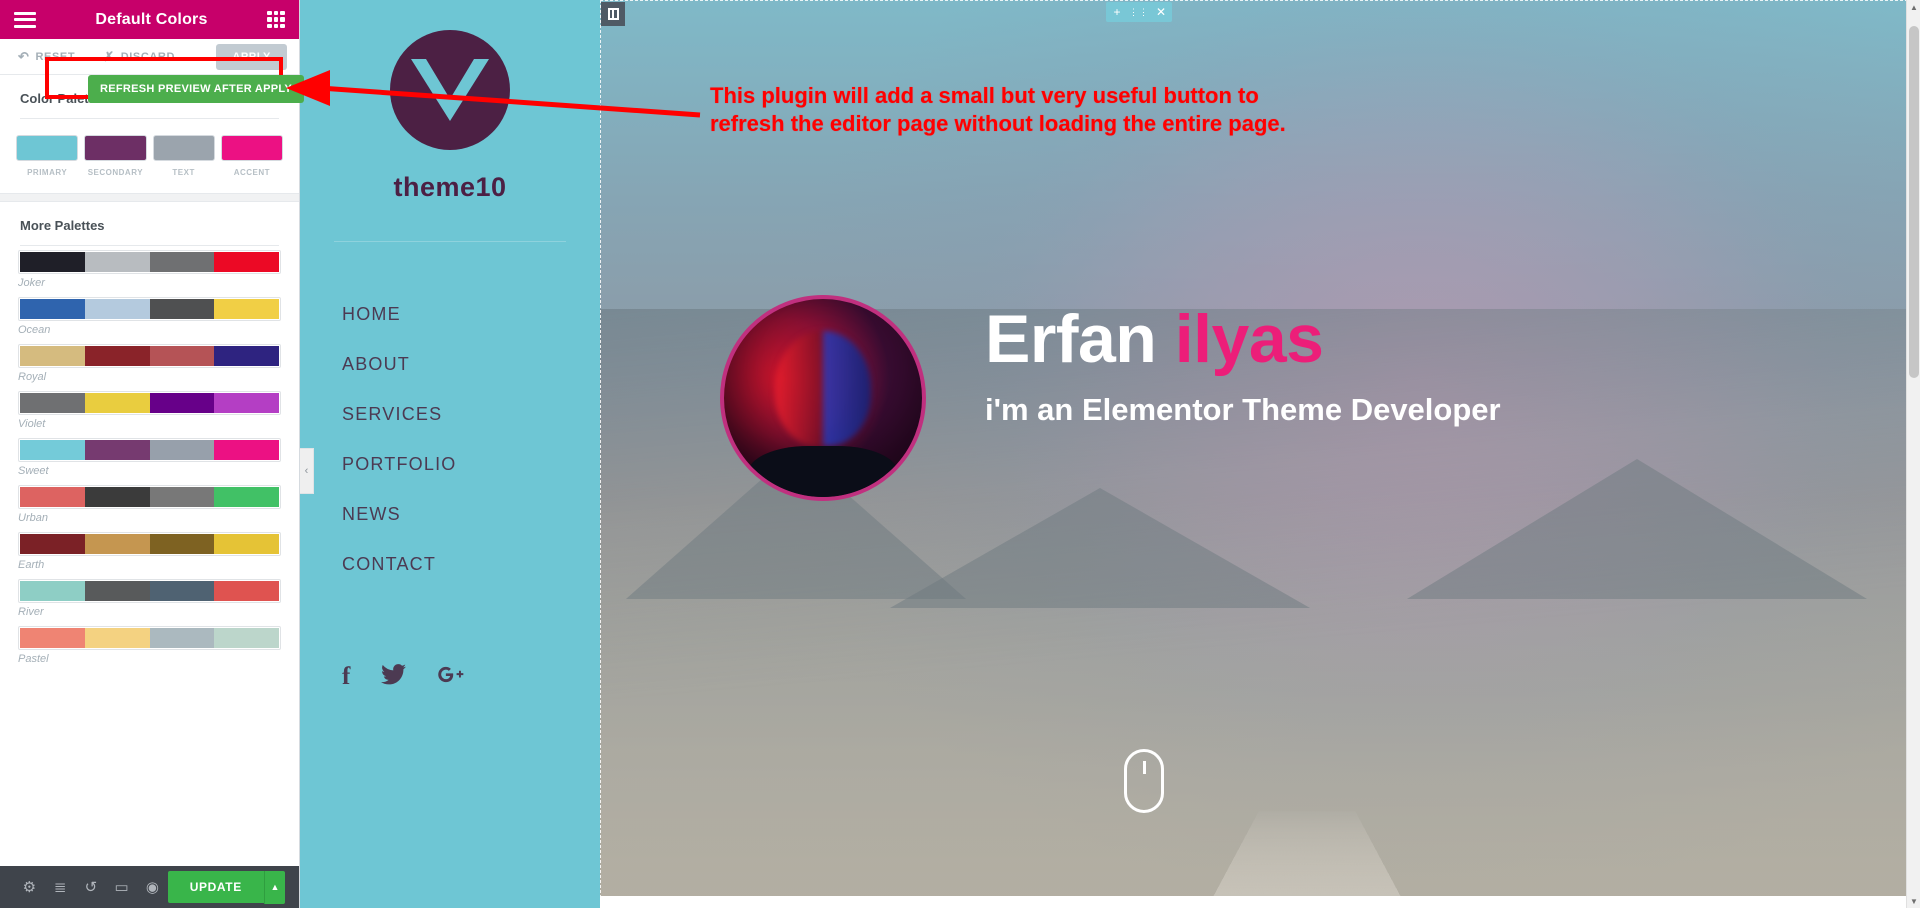 The height and width of the screenshot is (908, 1920). I want to click on palette-item-violet: Violet, so click(149, 410).